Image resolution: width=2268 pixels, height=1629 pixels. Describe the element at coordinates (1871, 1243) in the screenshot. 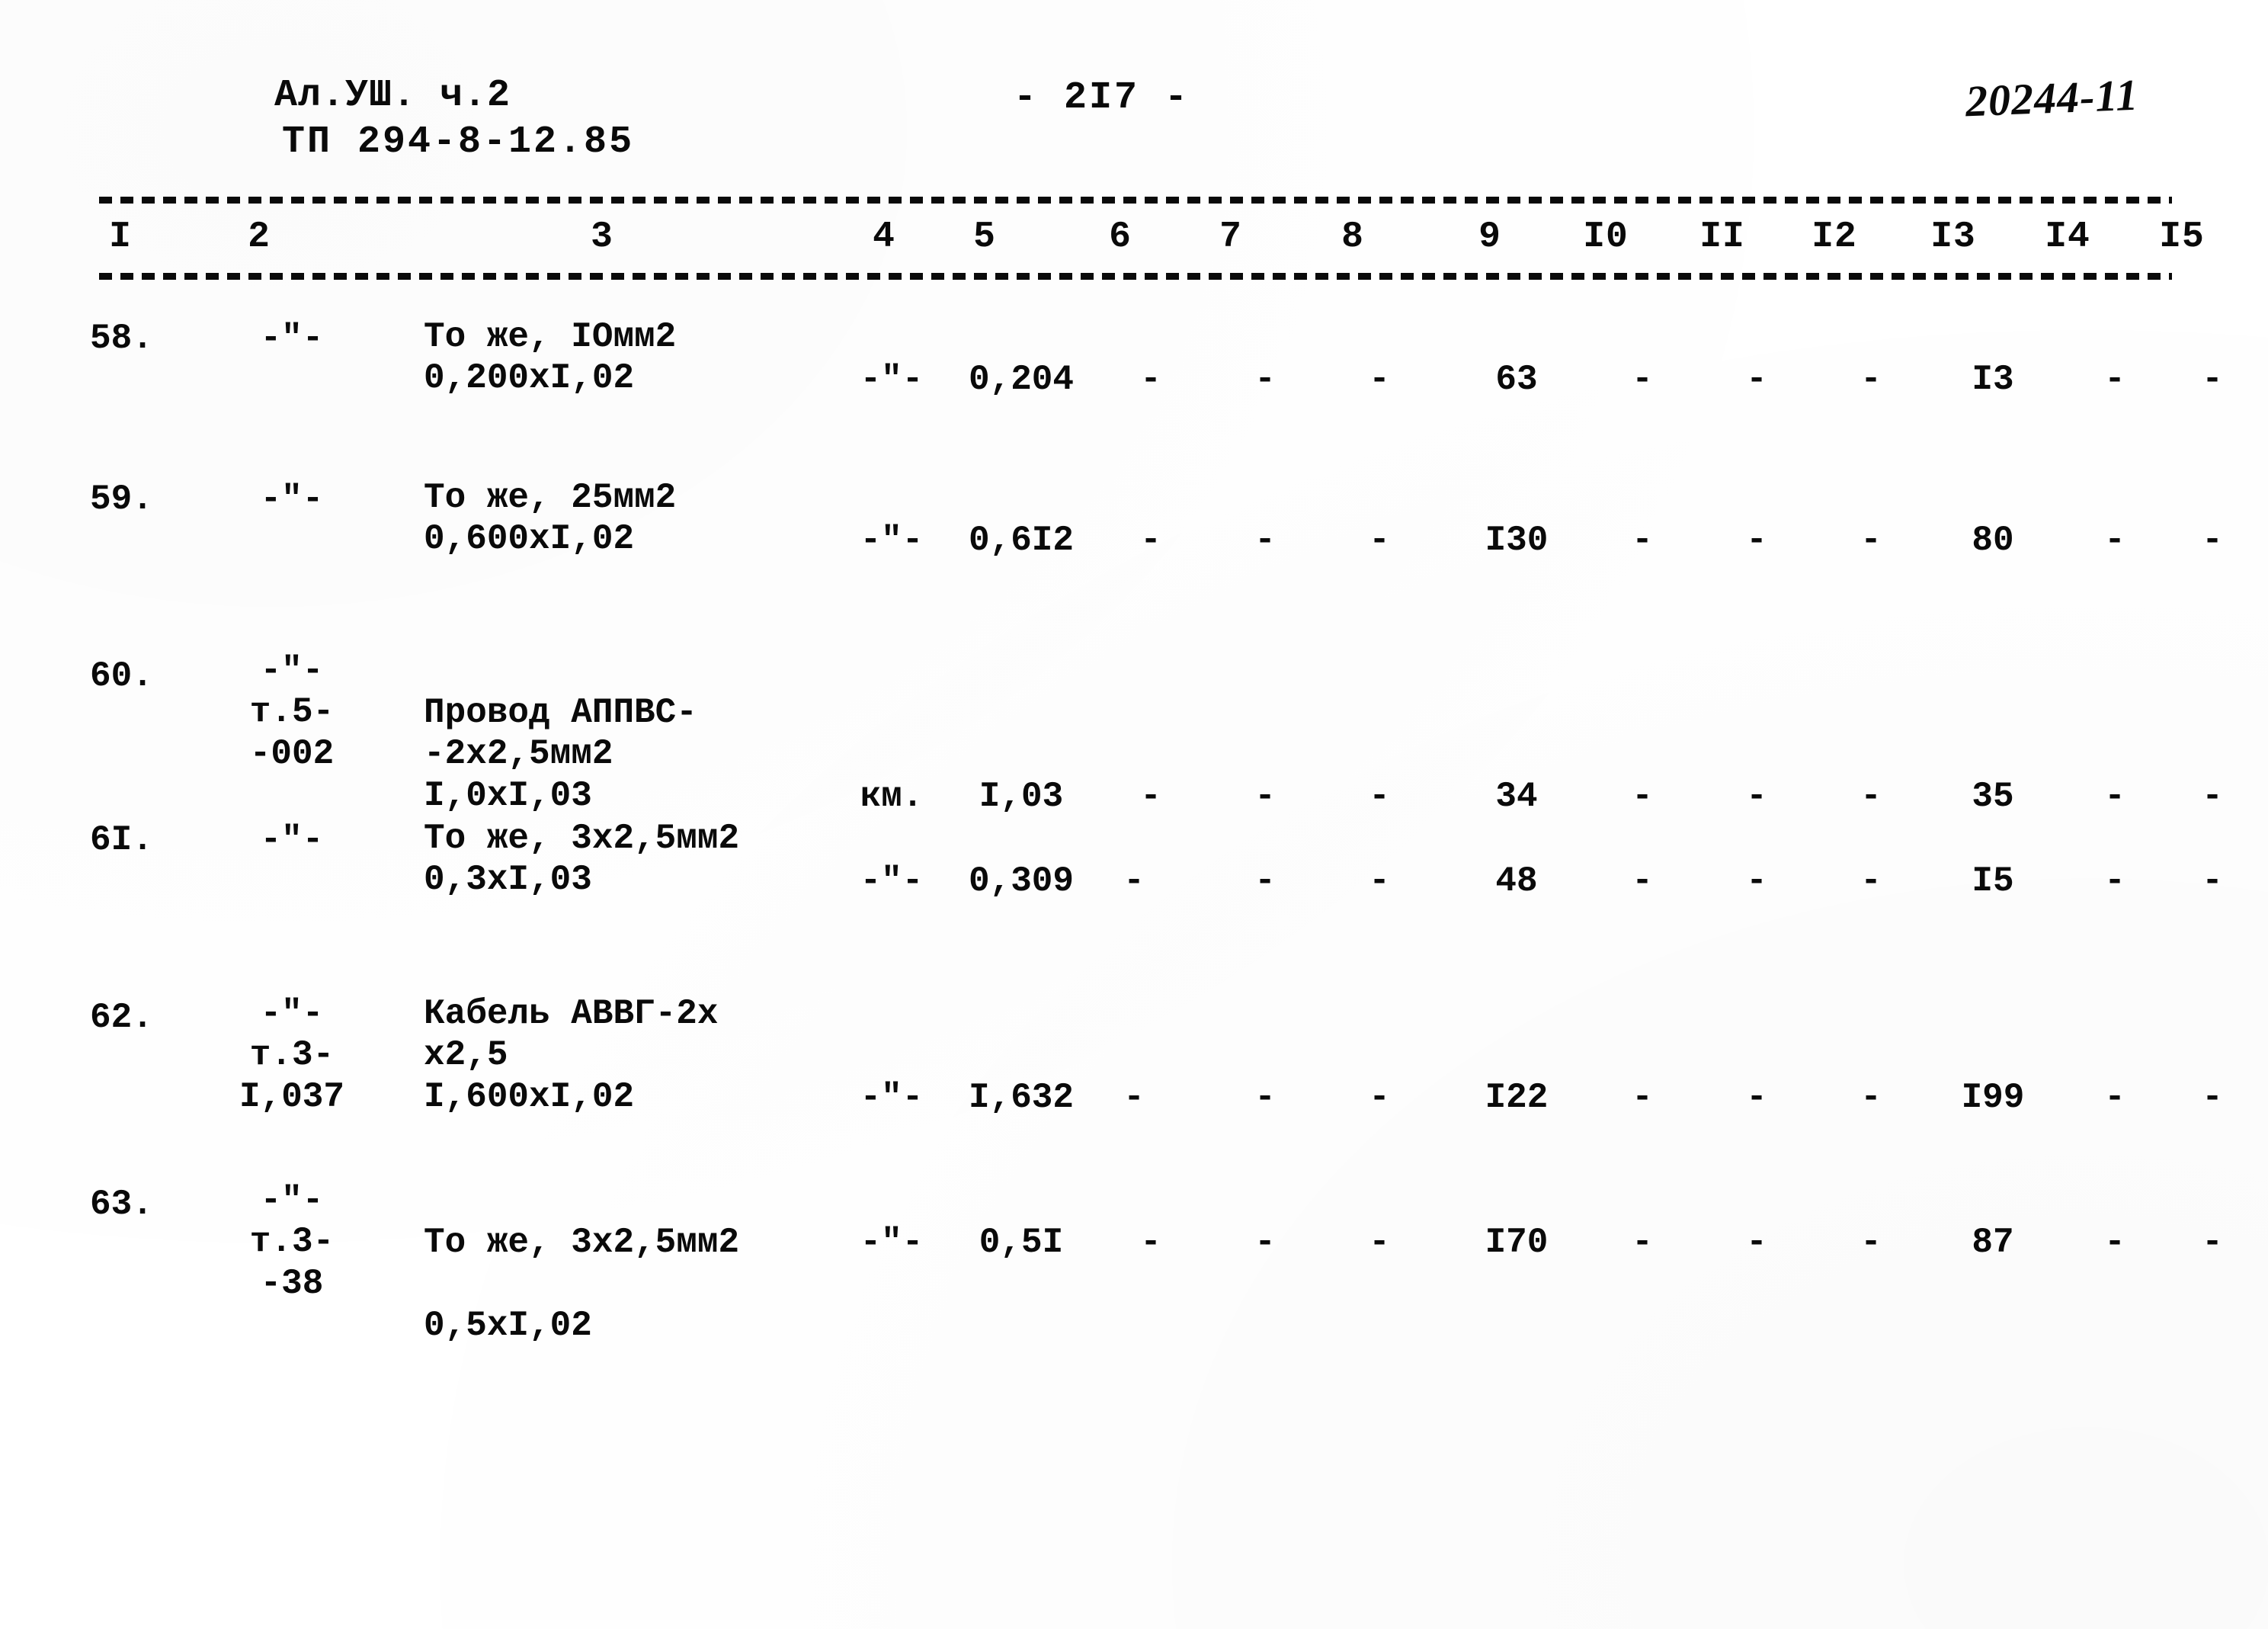

I see `cell-col-12: -` at that location.